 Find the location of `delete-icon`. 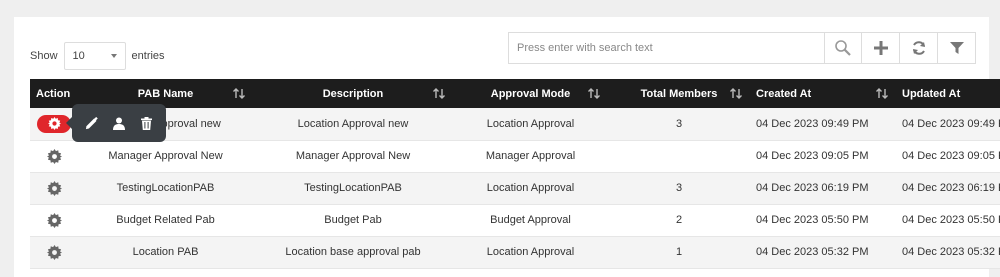

delete-icon is located at coordinates (146, 123).